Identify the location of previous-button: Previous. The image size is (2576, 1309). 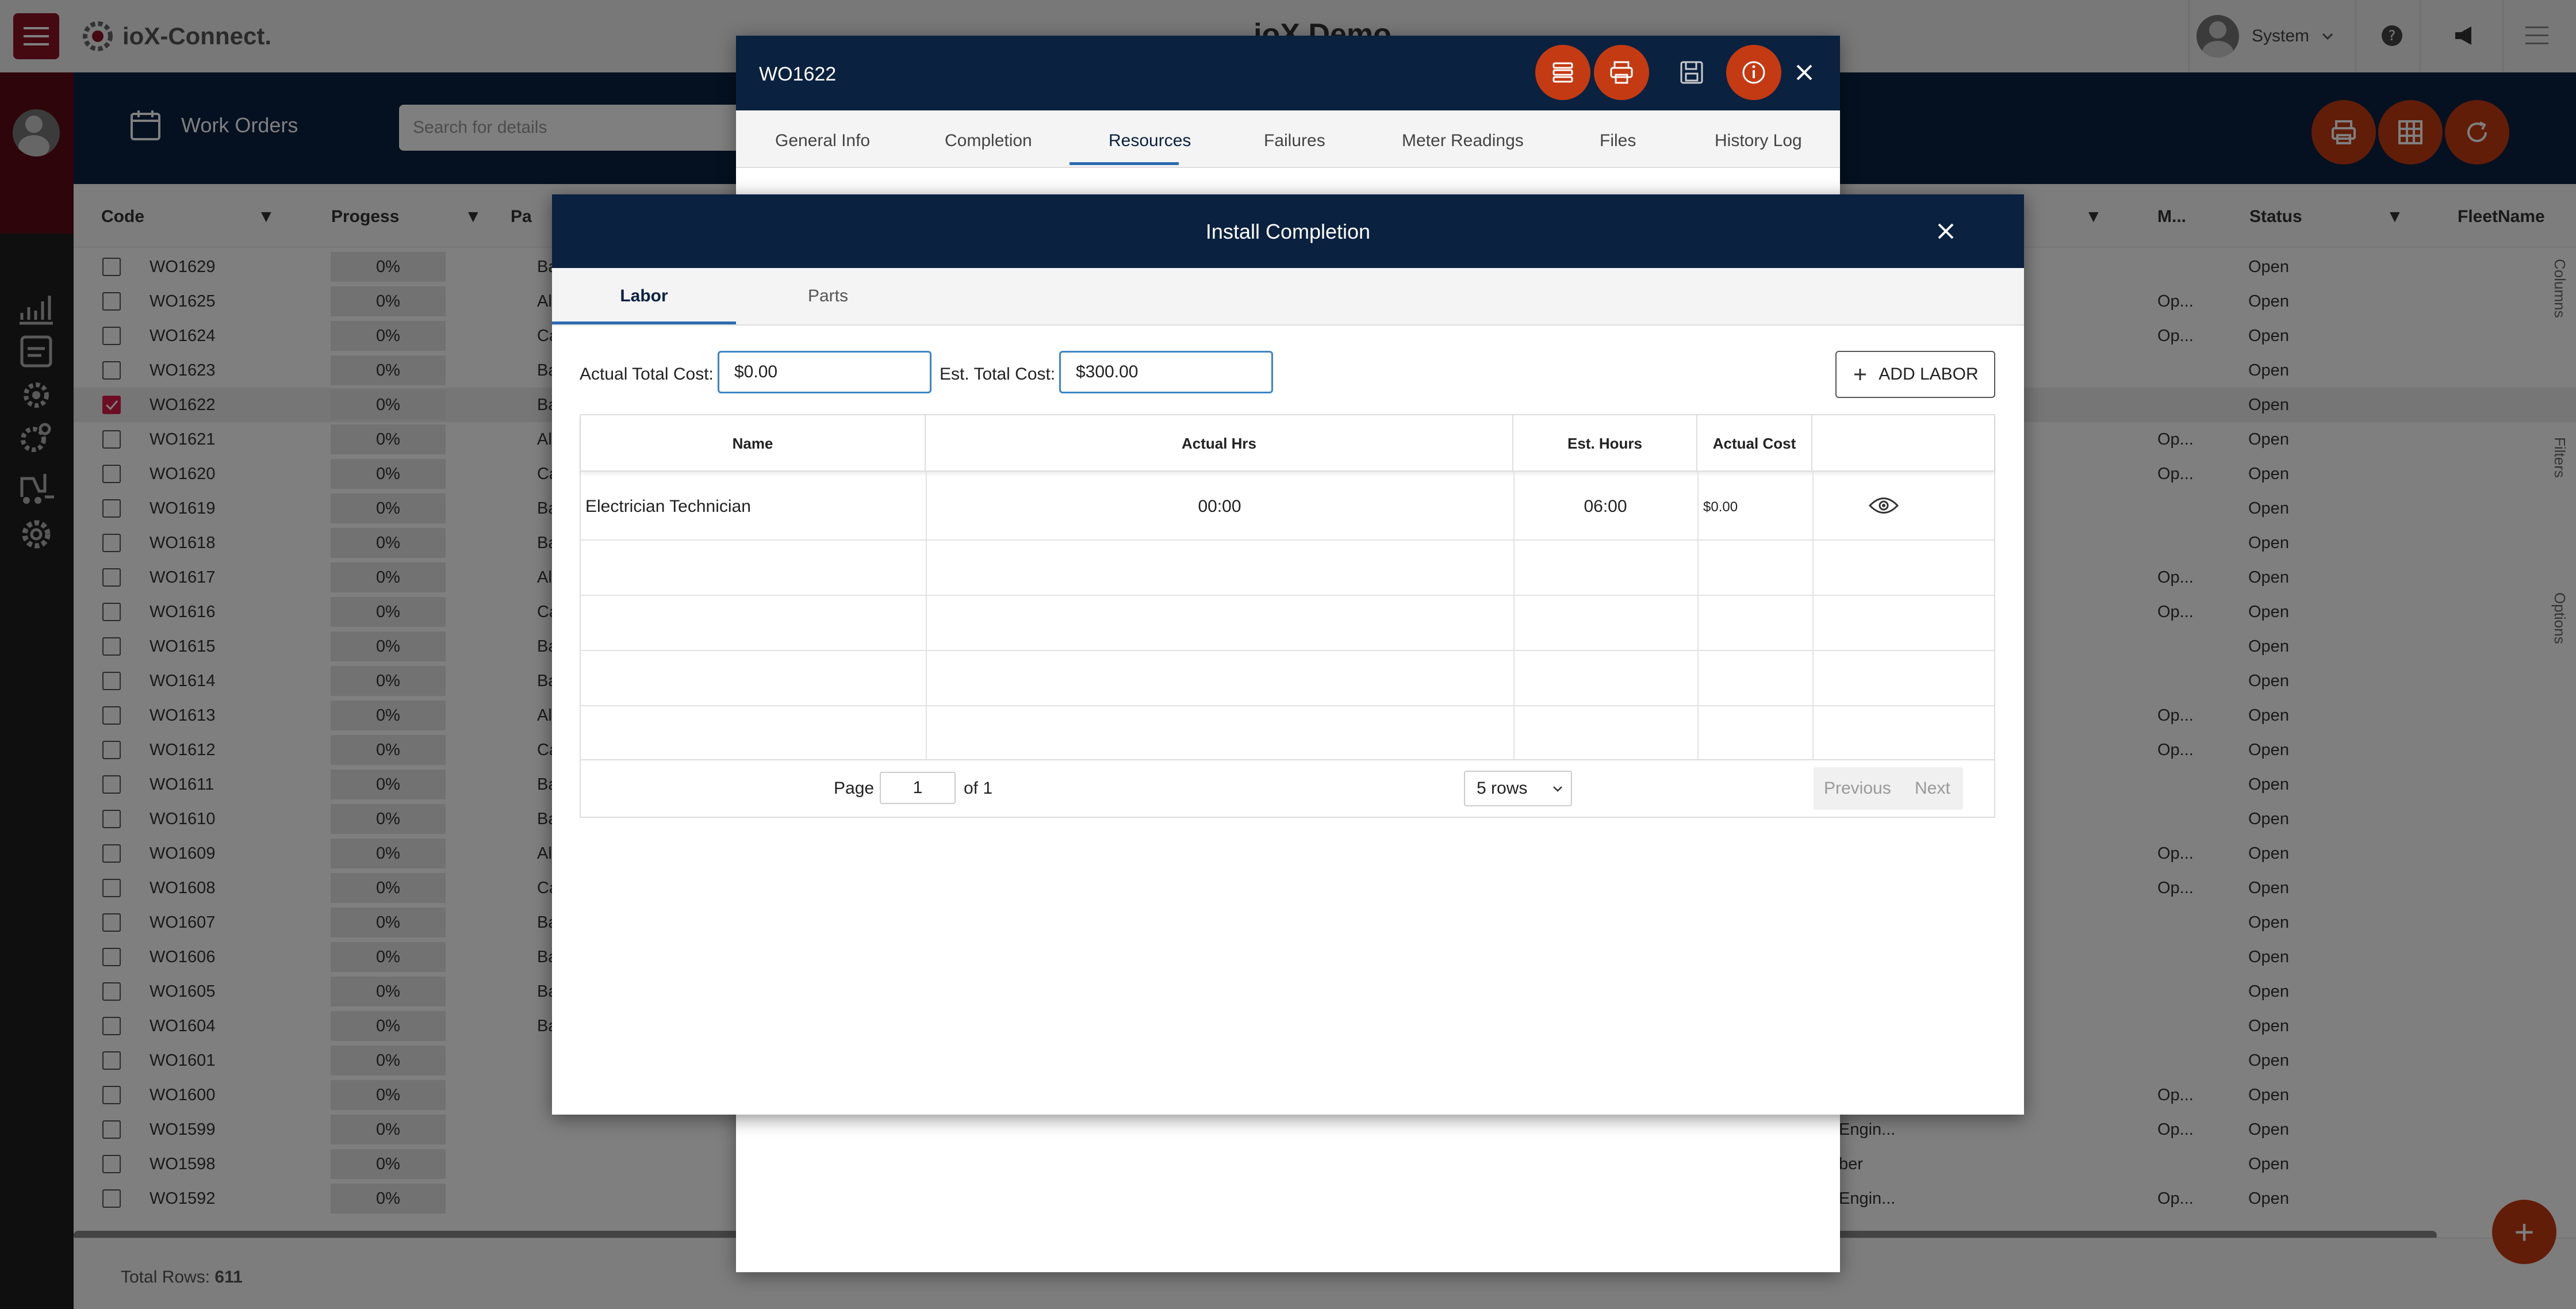
(1857, 788).